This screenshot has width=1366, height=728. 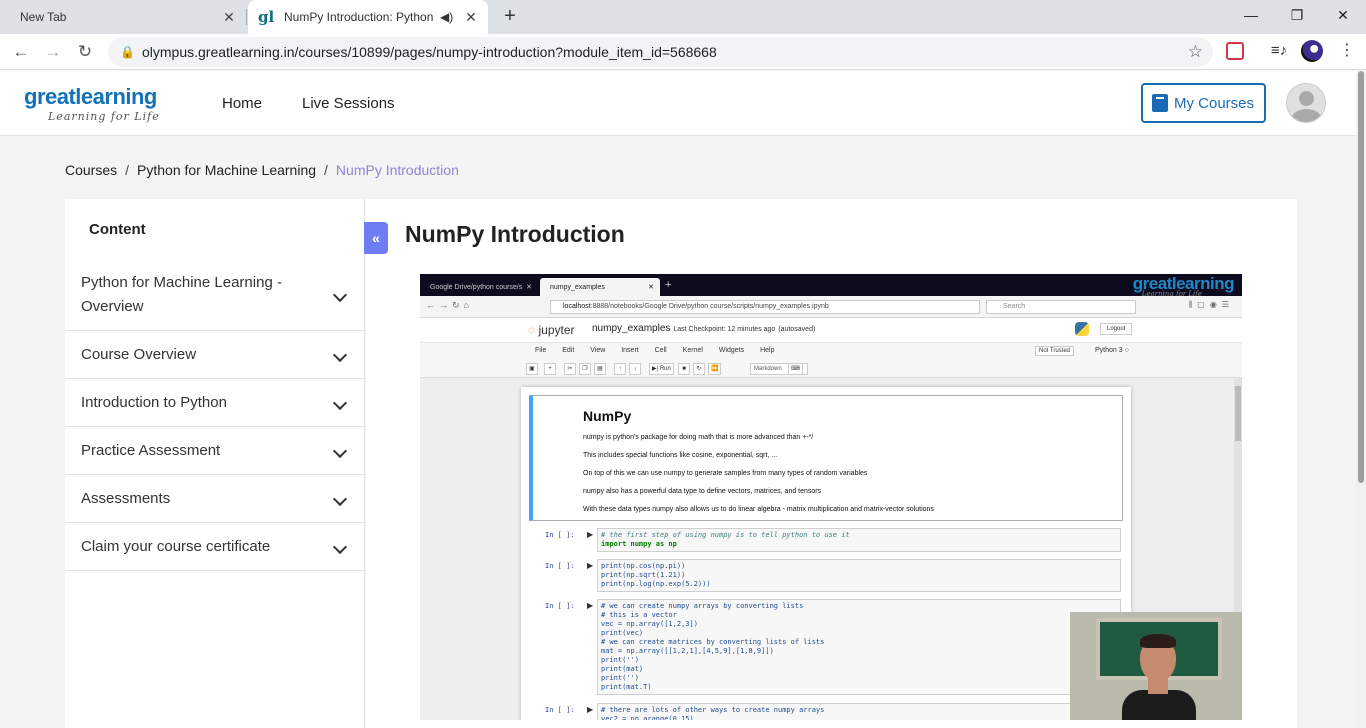 I want to click on stop-icon: ■, so click(x=684, y=369).